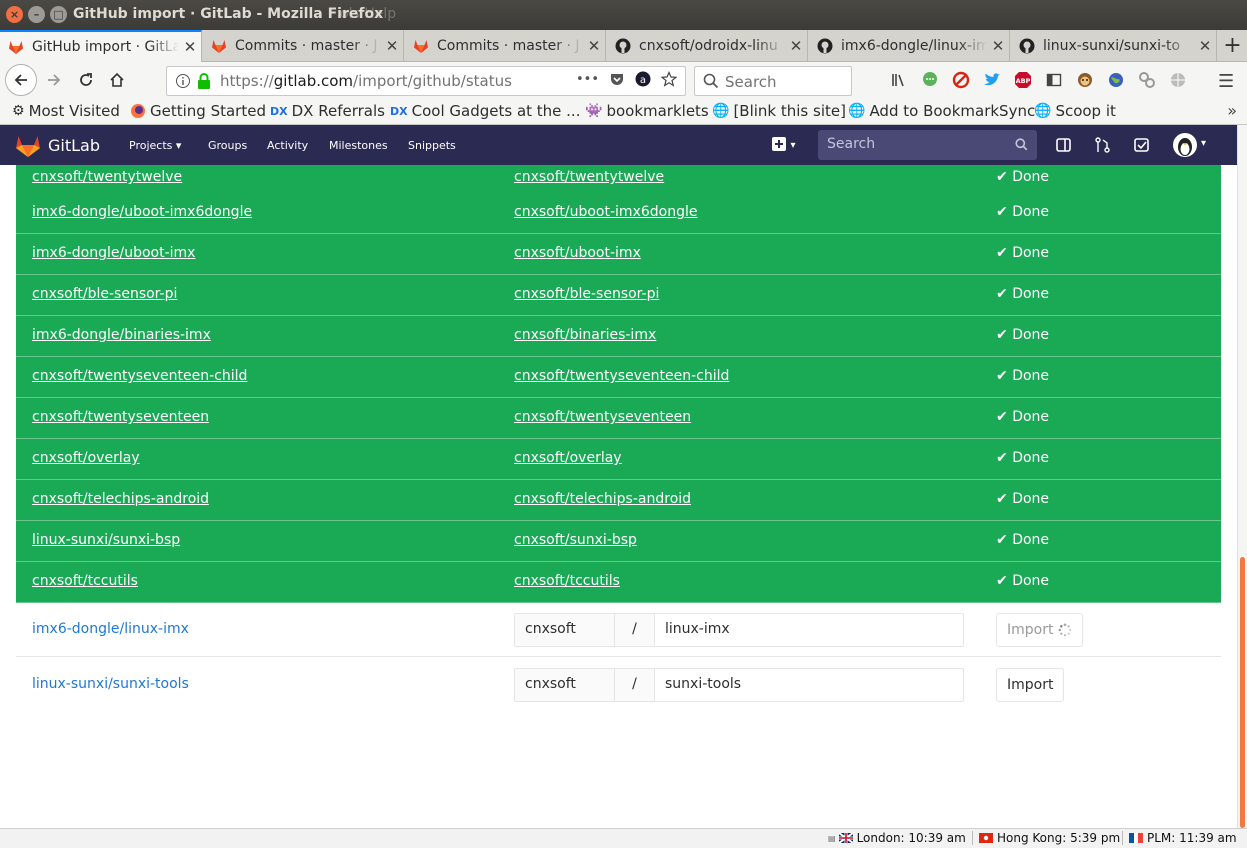 Image resolution: width=1247 pixels, height=848 pixels. Describe the element at coordinates (1063, 145) in the screenshot. I see `todo-sidebar-icon` at that location.